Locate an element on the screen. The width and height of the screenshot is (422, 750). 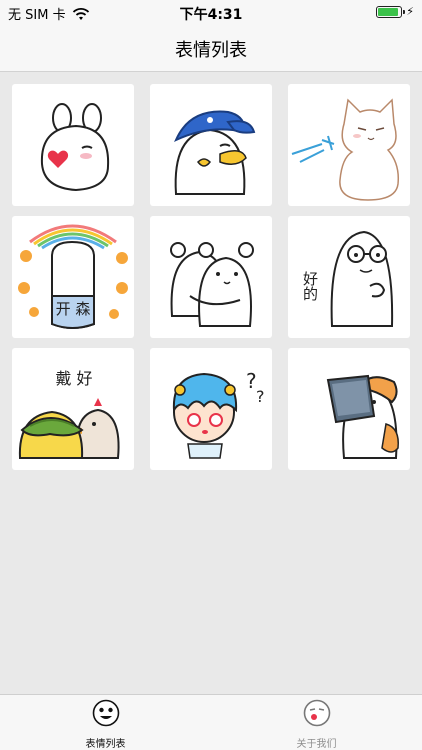
navigation-bar: 表情列表 is located at coordinates (211, 49).